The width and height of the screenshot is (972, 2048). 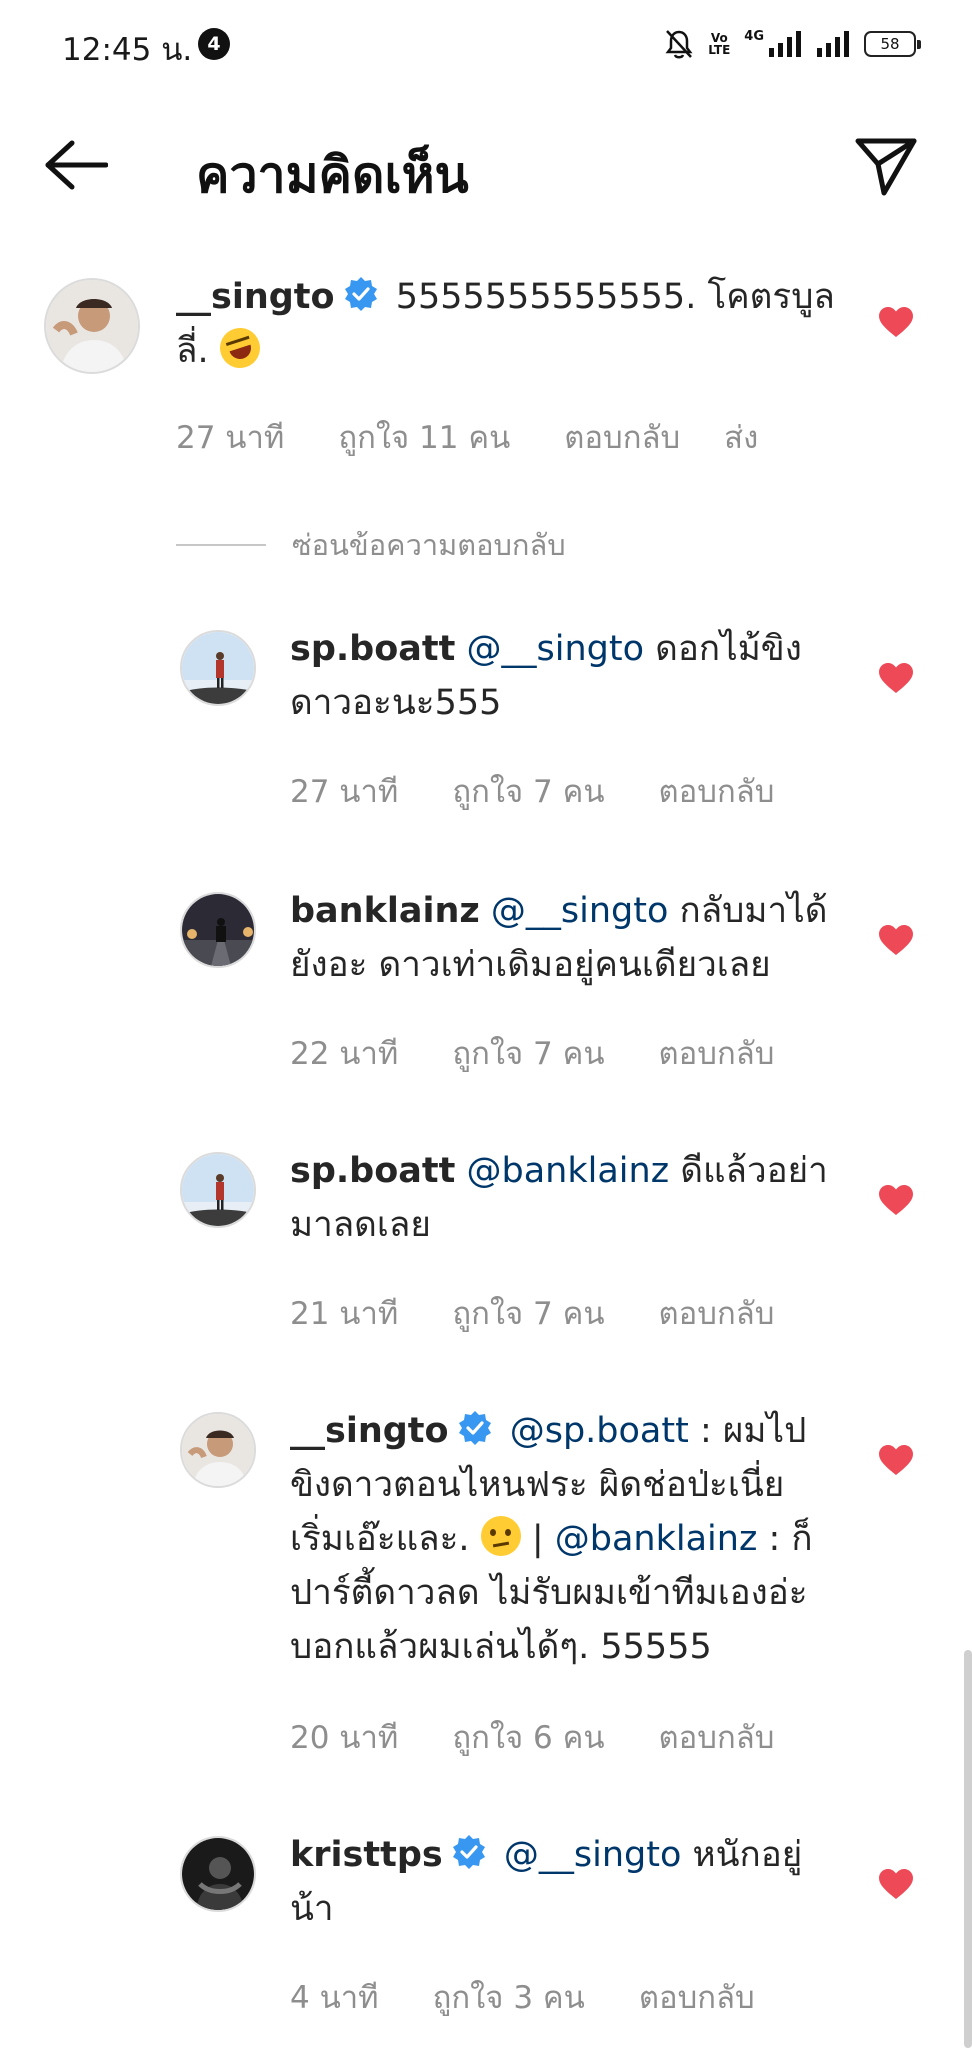 What do you see at coordinates (239, 348) in the screenshot?
I see `laughing-emoji-icon` at bounding box center [239, 348].